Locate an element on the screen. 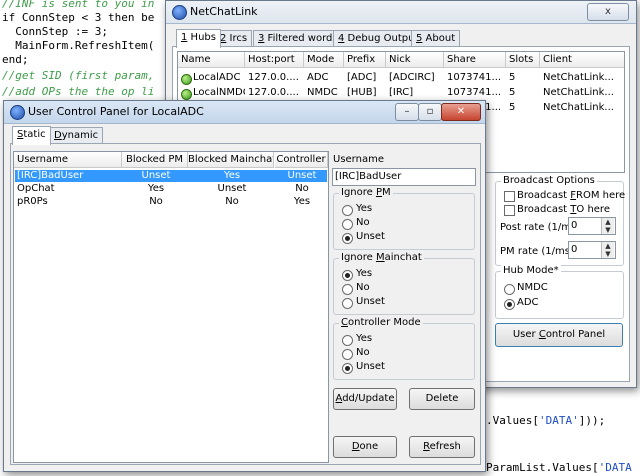  ignore-pm-unset-radio is located at coordinates (347, 238).